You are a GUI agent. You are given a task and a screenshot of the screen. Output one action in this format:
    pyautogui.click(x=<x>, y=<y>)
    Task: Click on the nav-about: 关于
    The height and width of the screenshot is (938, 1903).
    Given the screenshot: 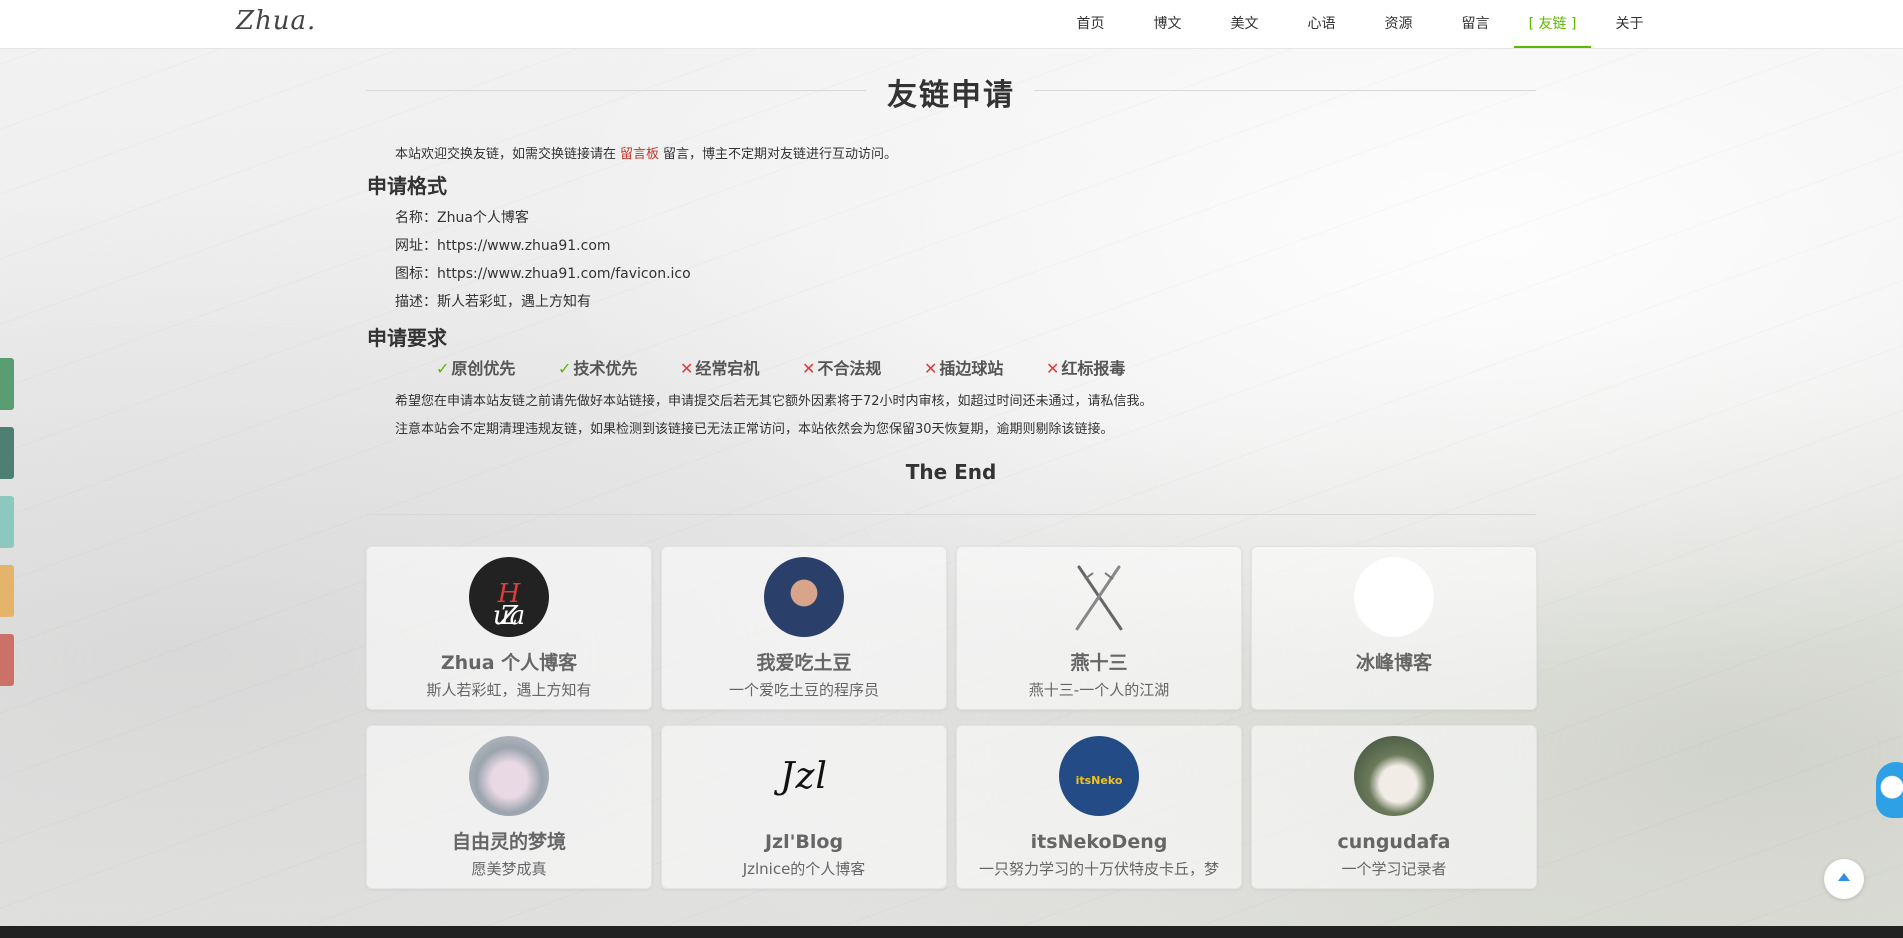 What is the action you would take?
    pyautogui.click(x=1629, y=24)
    